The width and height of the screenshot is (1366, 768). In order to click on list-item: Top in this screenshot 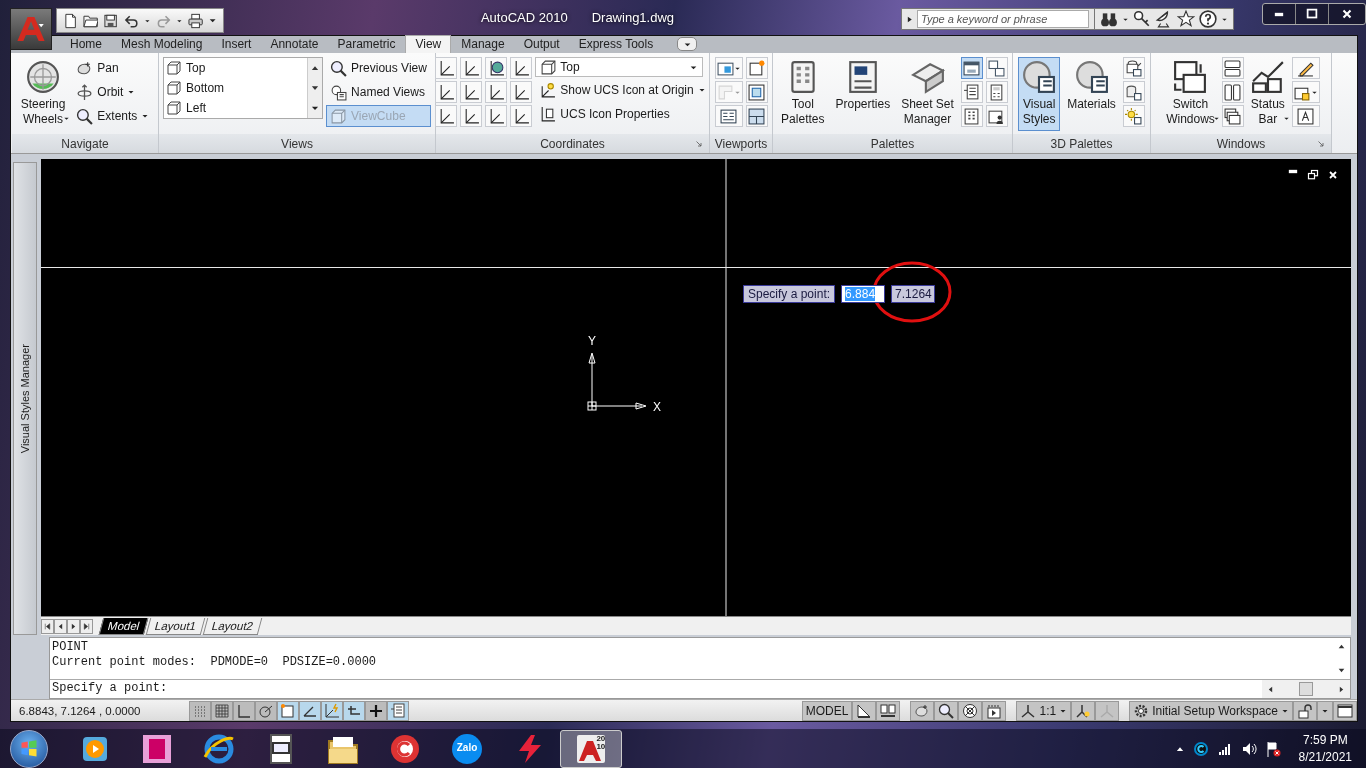, I will do `click(236, 68)`.